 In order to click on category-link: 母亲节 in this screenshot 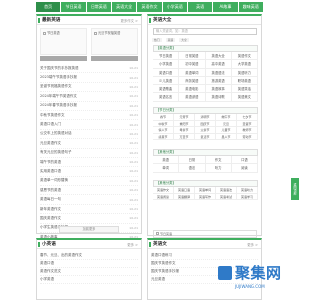, I will do `click(184, 130)`.